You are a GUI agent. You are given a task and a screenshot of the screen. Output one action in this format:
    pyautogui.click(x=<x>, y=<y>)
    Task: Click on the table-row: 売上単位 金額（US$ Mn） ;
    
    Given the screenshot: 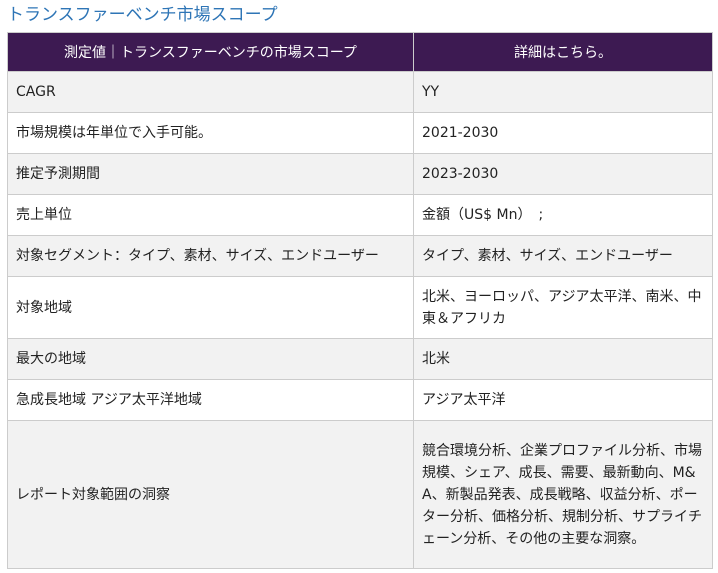 What is the action you would take?
    pyautogui.click(x=360, y=215)
    